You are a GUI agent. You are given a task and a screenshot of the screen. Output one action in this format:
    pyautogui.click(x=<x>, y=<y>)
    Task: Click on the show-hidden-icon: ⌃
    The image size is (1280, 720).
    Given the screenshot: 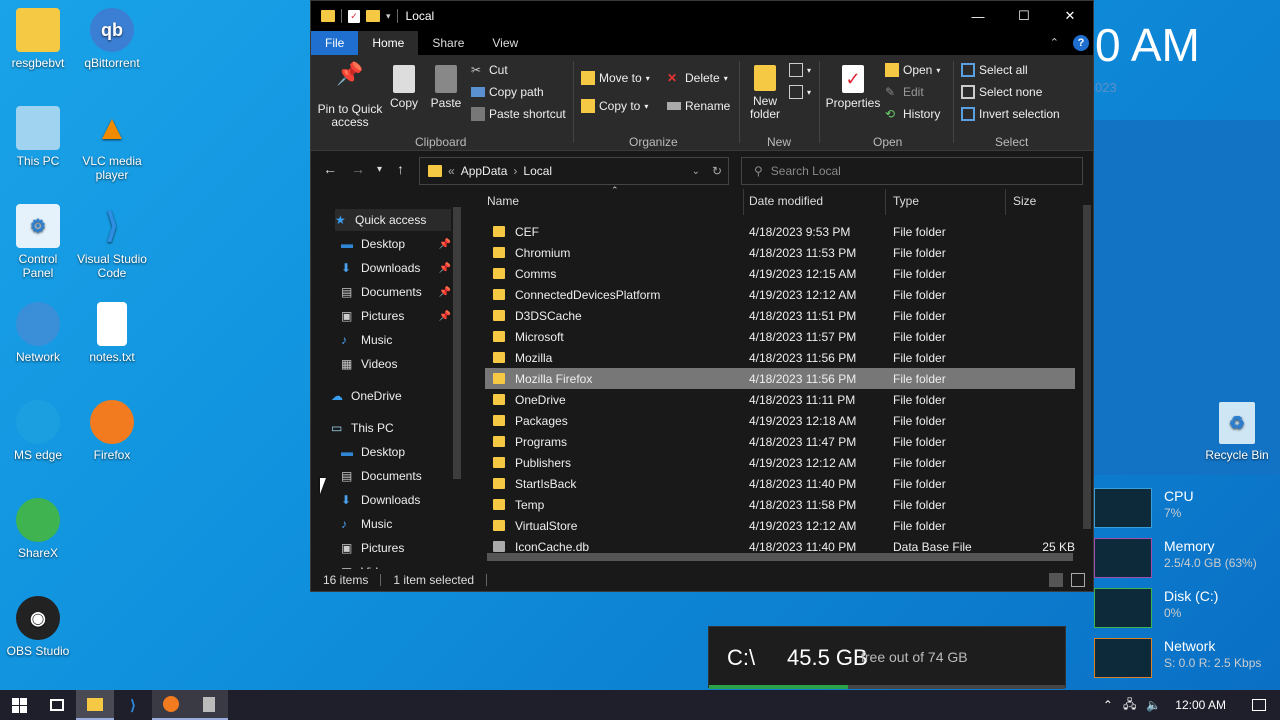 What is the action you would take?
    pyautogui.click(x=1108, y=705)
    